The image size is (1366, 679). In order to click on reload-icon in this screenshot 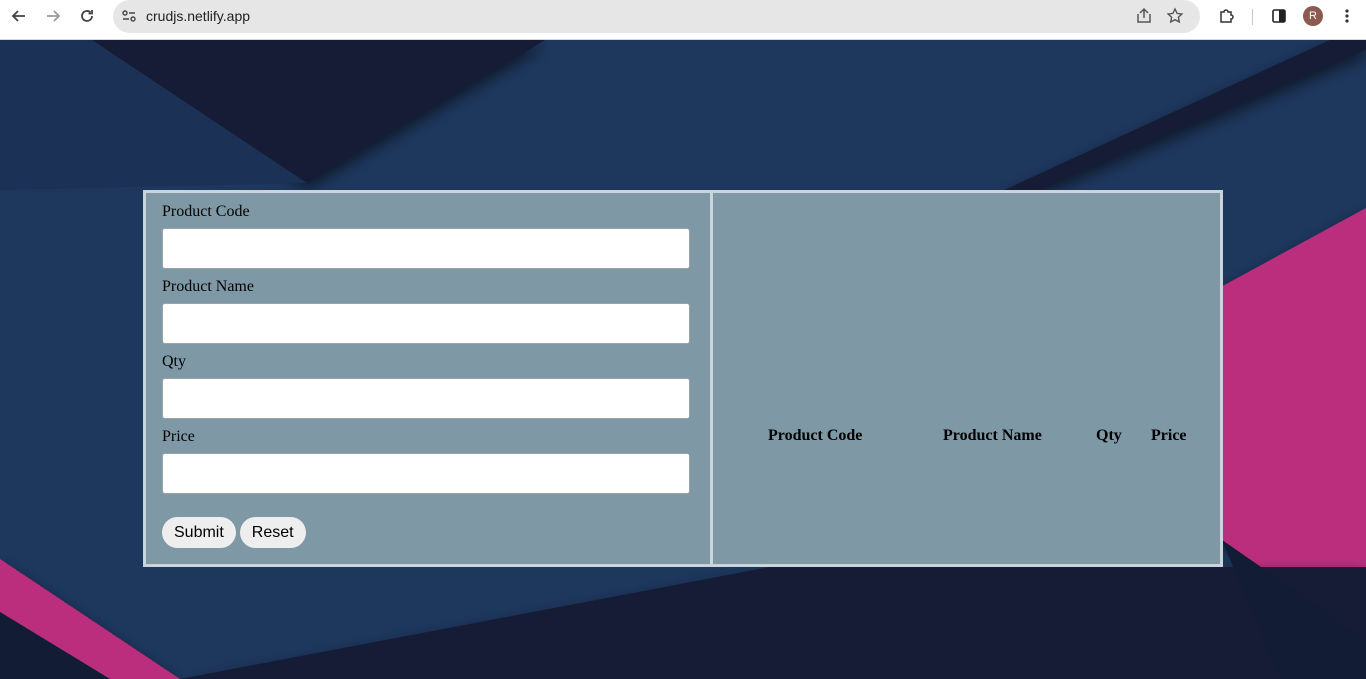, I will do `click(87, 16)`.